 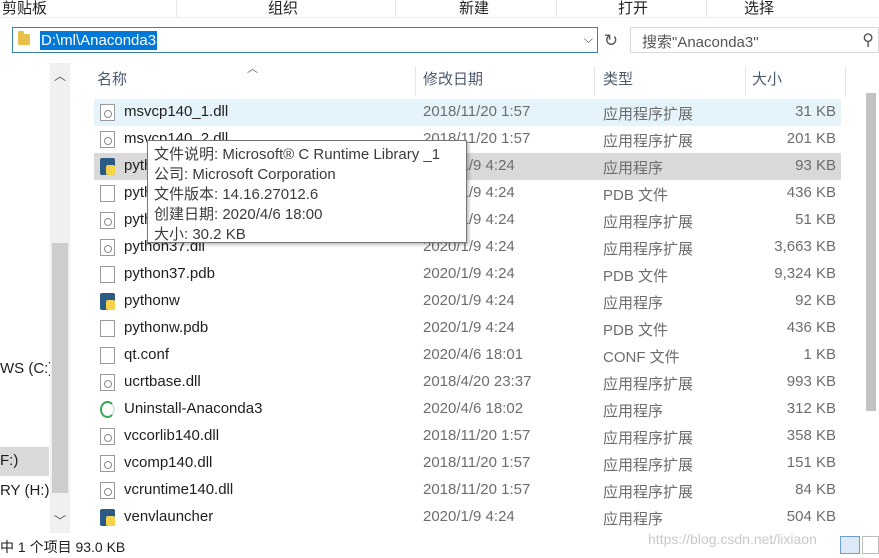 I want to click on column-header-date: 修改日期, so click(x=453, y=80).